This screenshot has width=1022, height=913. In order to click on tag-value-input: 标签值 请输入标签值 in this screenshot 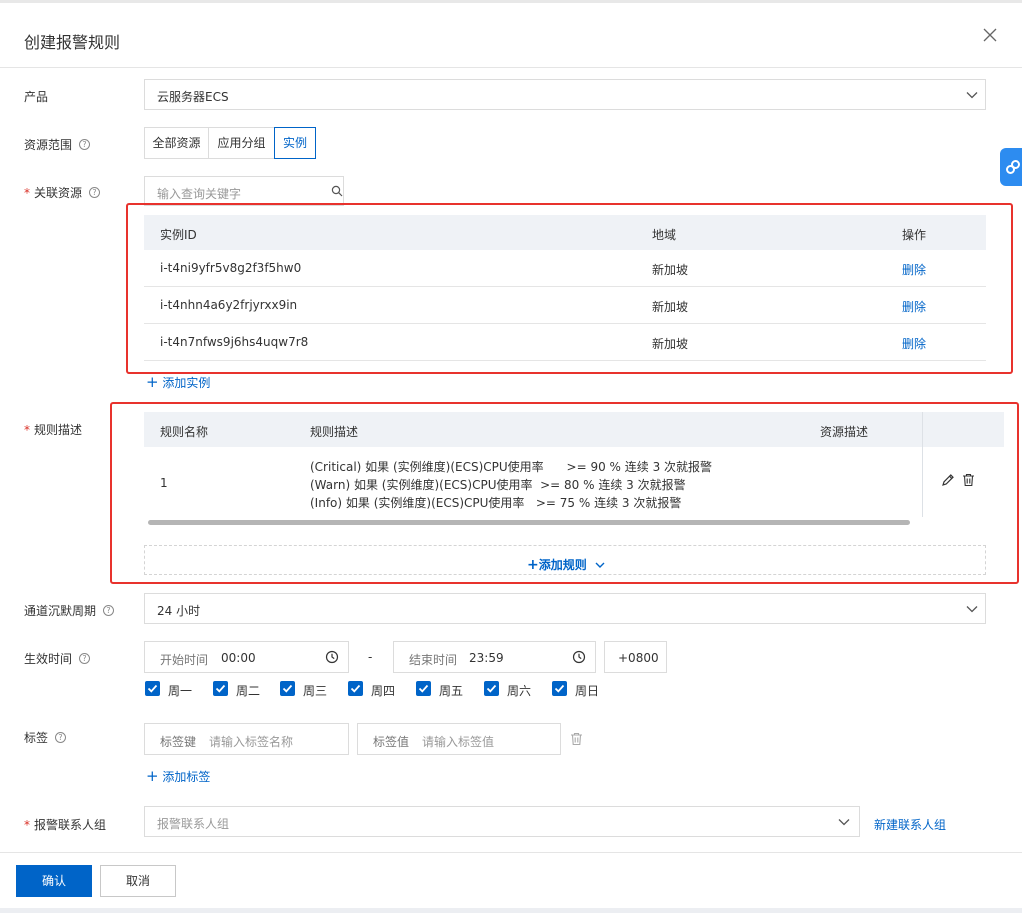, I will do `click(459, 739)`.